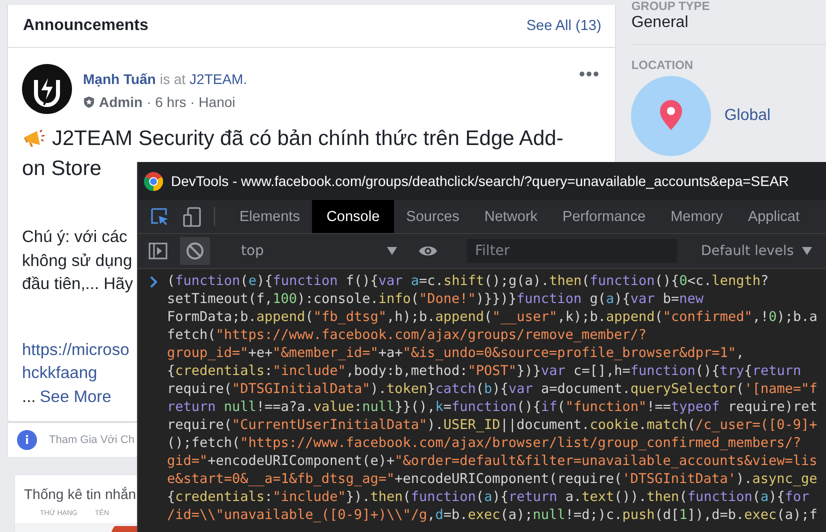  What do you see at coordinates (62, 169) in the screenshot?
I see `post-title-text: on Store` at bounding box center [62, 169].